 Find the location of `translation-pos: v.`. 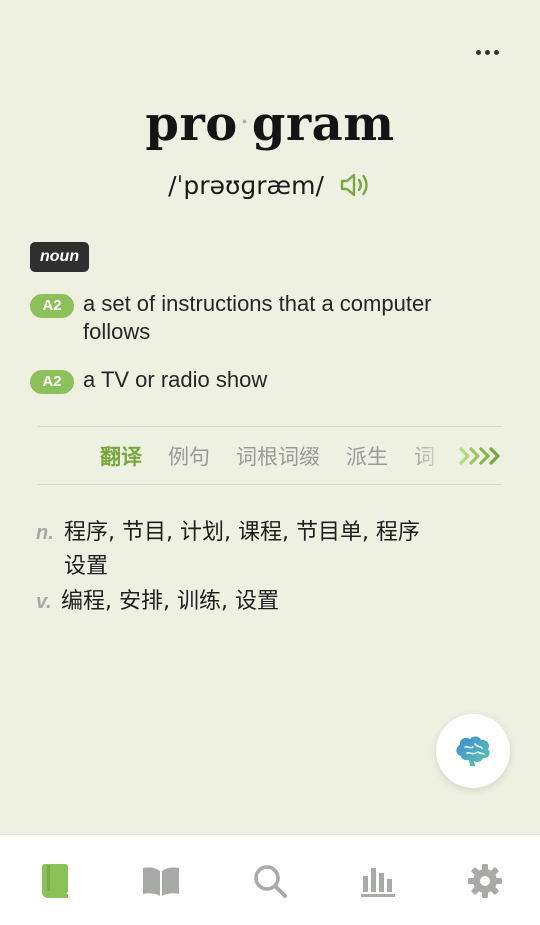

translation-pos: v. is located at coordinates (44, 602).